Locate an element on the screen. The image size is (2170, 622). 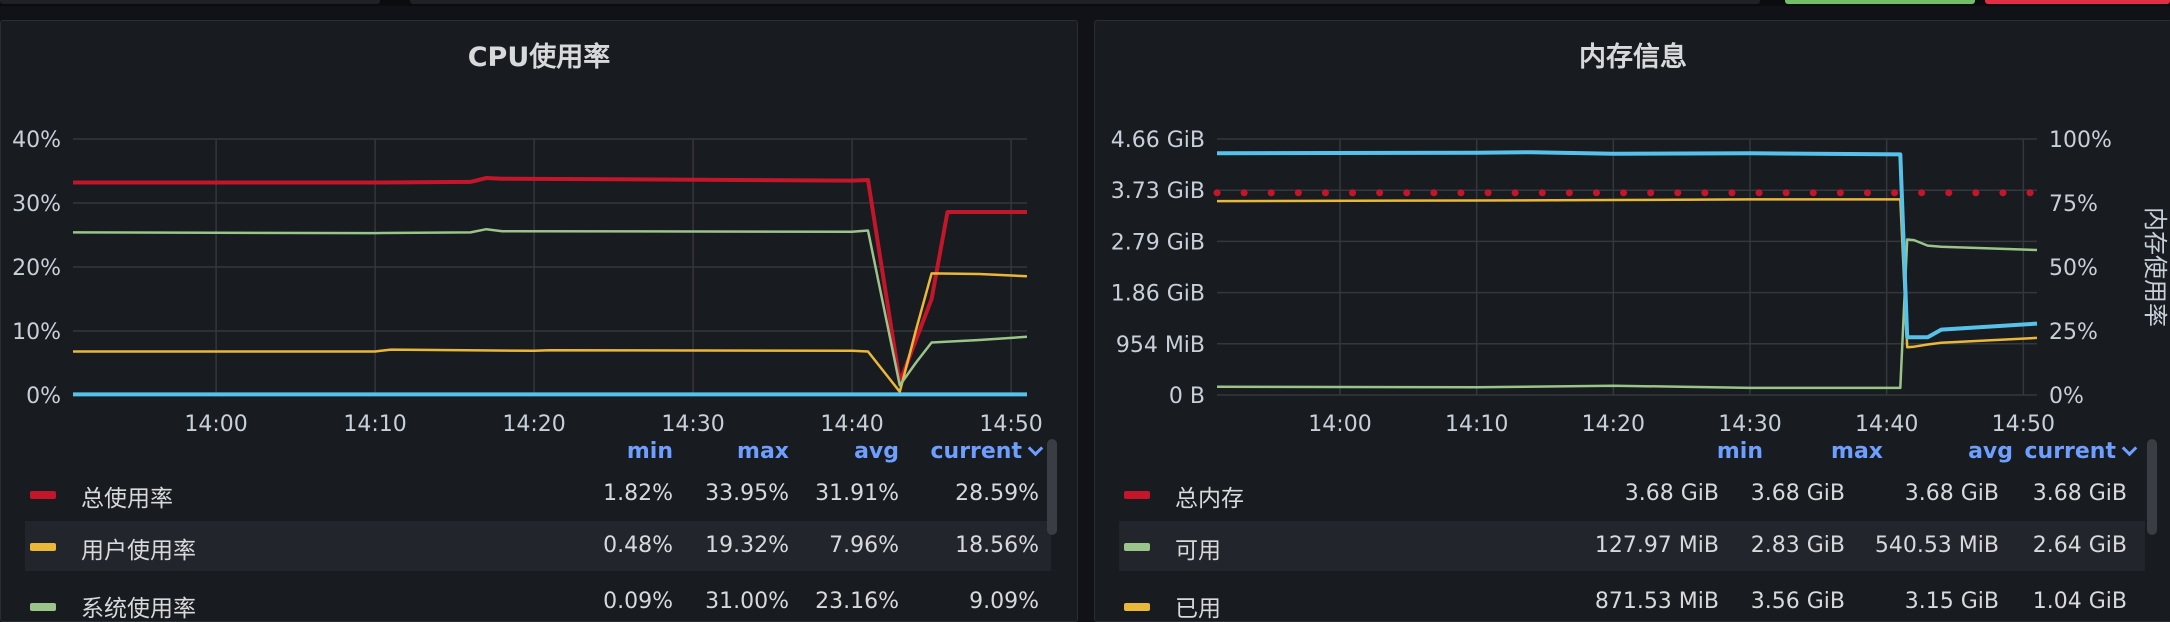
y-tick-label: 40% is located at coordinates (36, 140).